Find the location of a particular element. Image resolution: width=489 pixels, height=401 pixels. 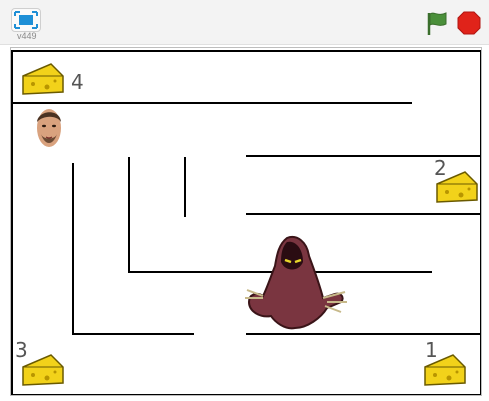

ghost-enemy is located at coordinates (296, 284).